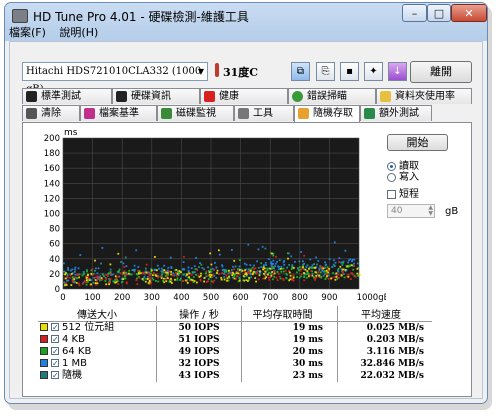  What do you see at coordinates (397, 71) in the screenshot?
I see `download-icon: ↓` at bounding box center [397, 71].